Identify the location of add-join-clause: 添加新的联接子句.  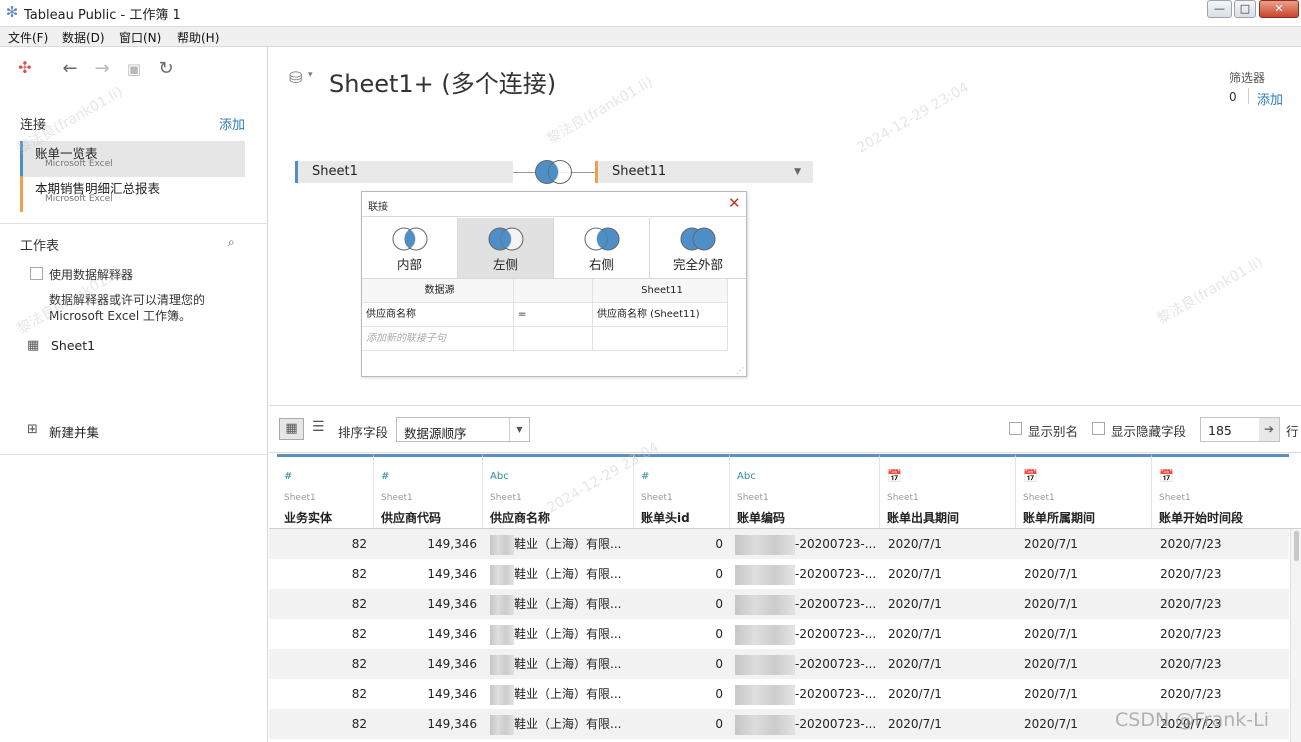
(438, 339).